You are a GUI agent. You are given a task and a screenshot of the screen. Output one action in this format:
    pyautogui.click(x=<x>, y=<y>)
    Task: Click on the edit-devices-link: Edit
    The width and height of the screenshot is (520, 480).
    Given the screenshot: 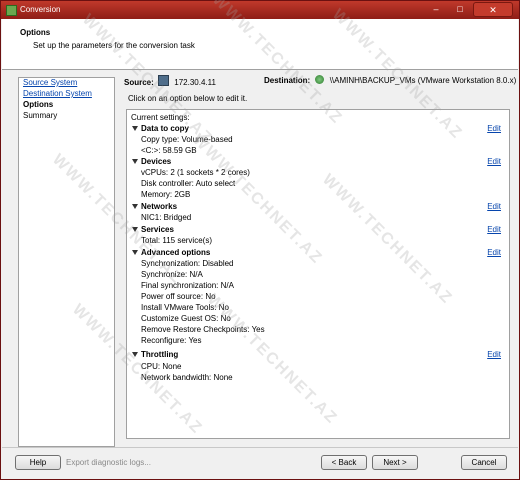 What is the action you would take?
    pyautogui.click(x=494, y=161)
    